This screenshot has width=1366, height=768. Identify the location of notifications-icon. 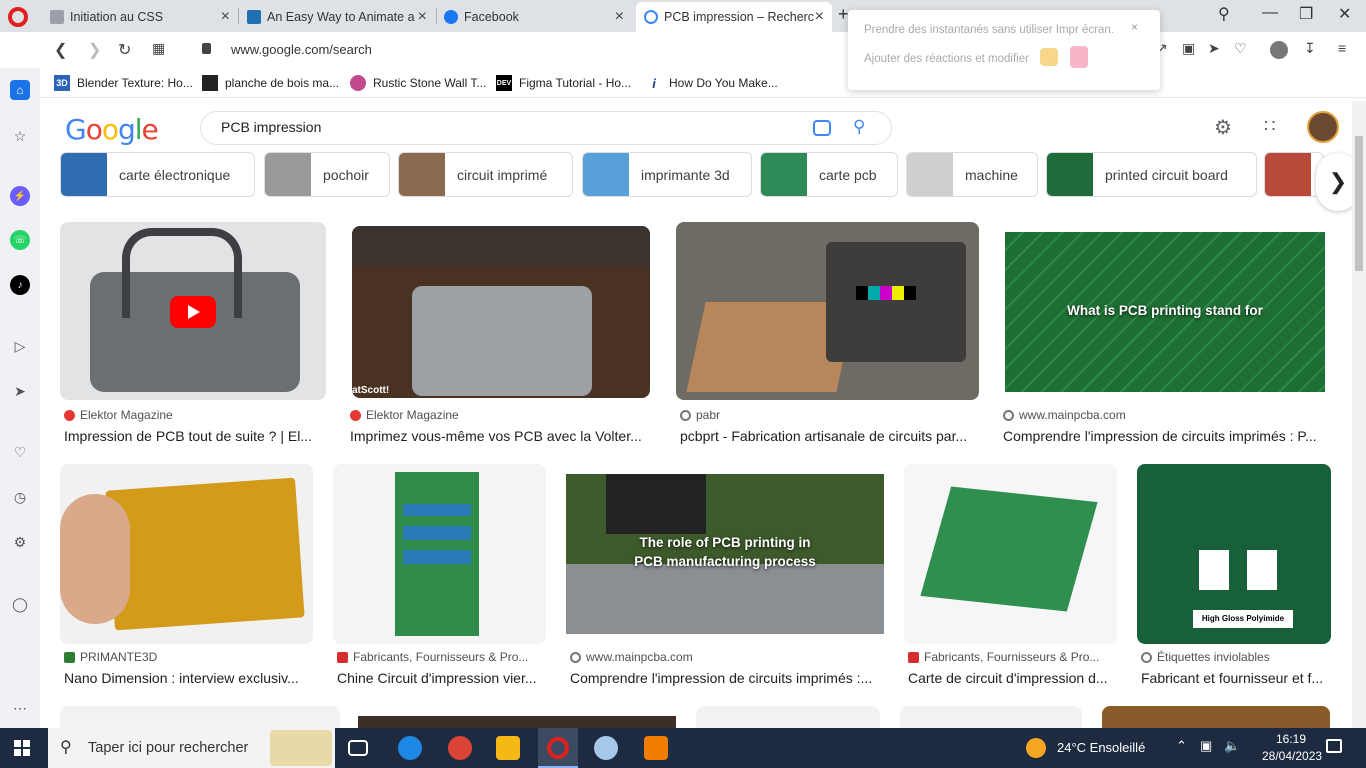
(1334, 746).